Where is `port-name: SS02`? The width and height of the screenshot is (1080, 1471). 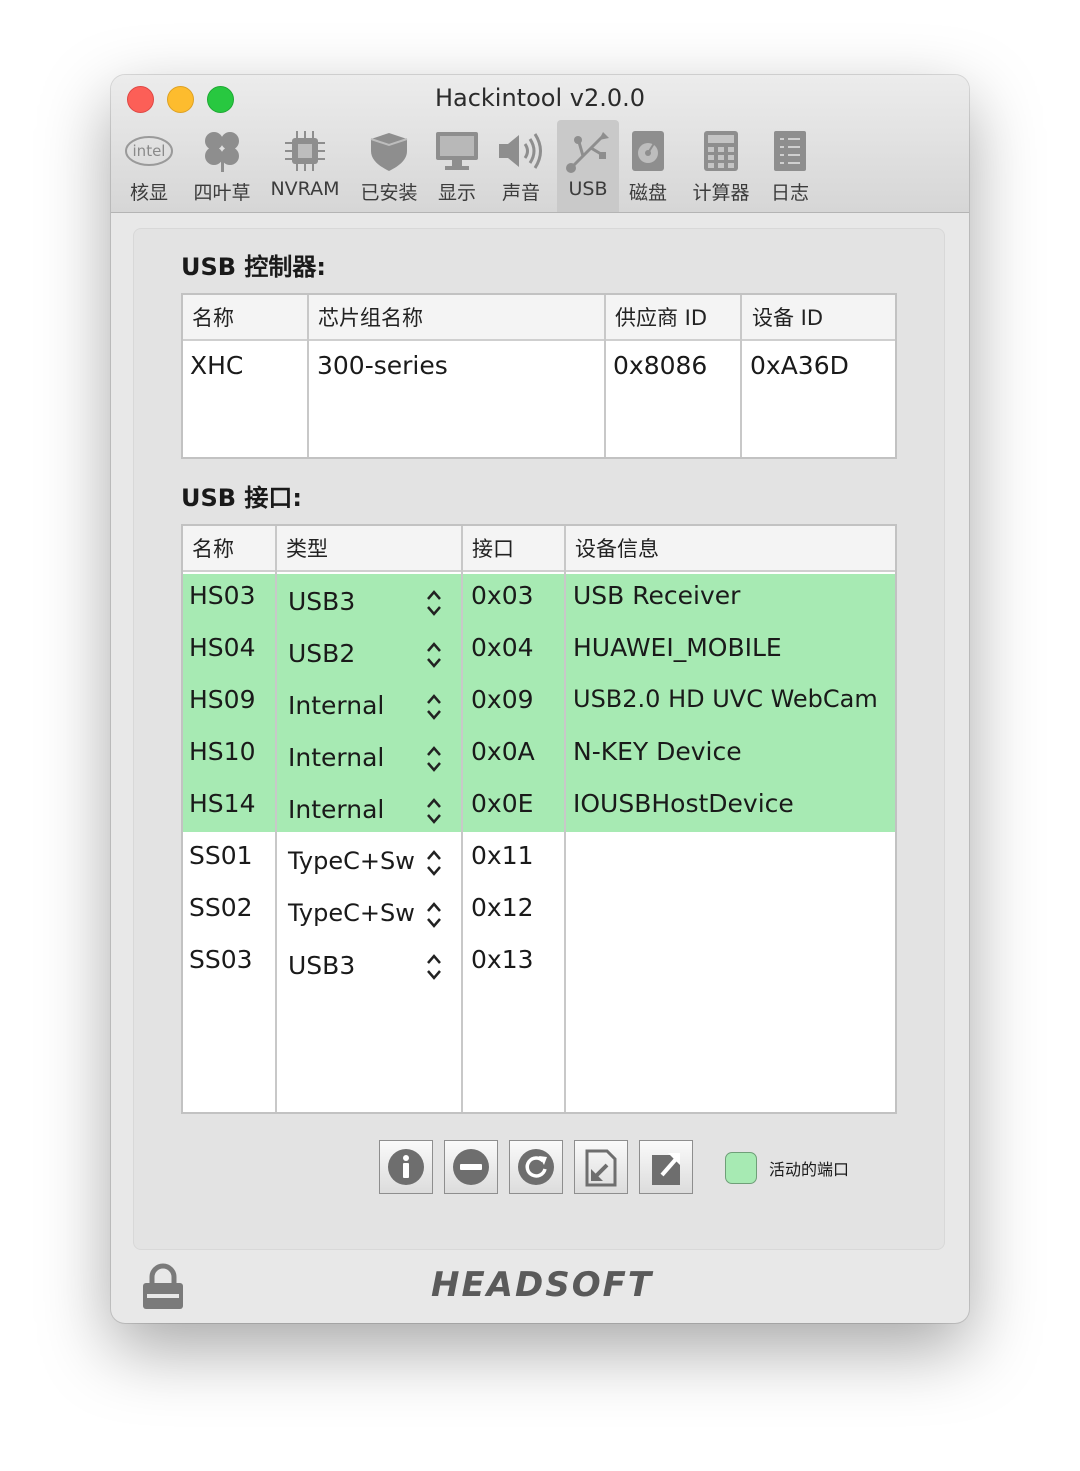 port-name: SS02 is located at coordinates (221, 907).